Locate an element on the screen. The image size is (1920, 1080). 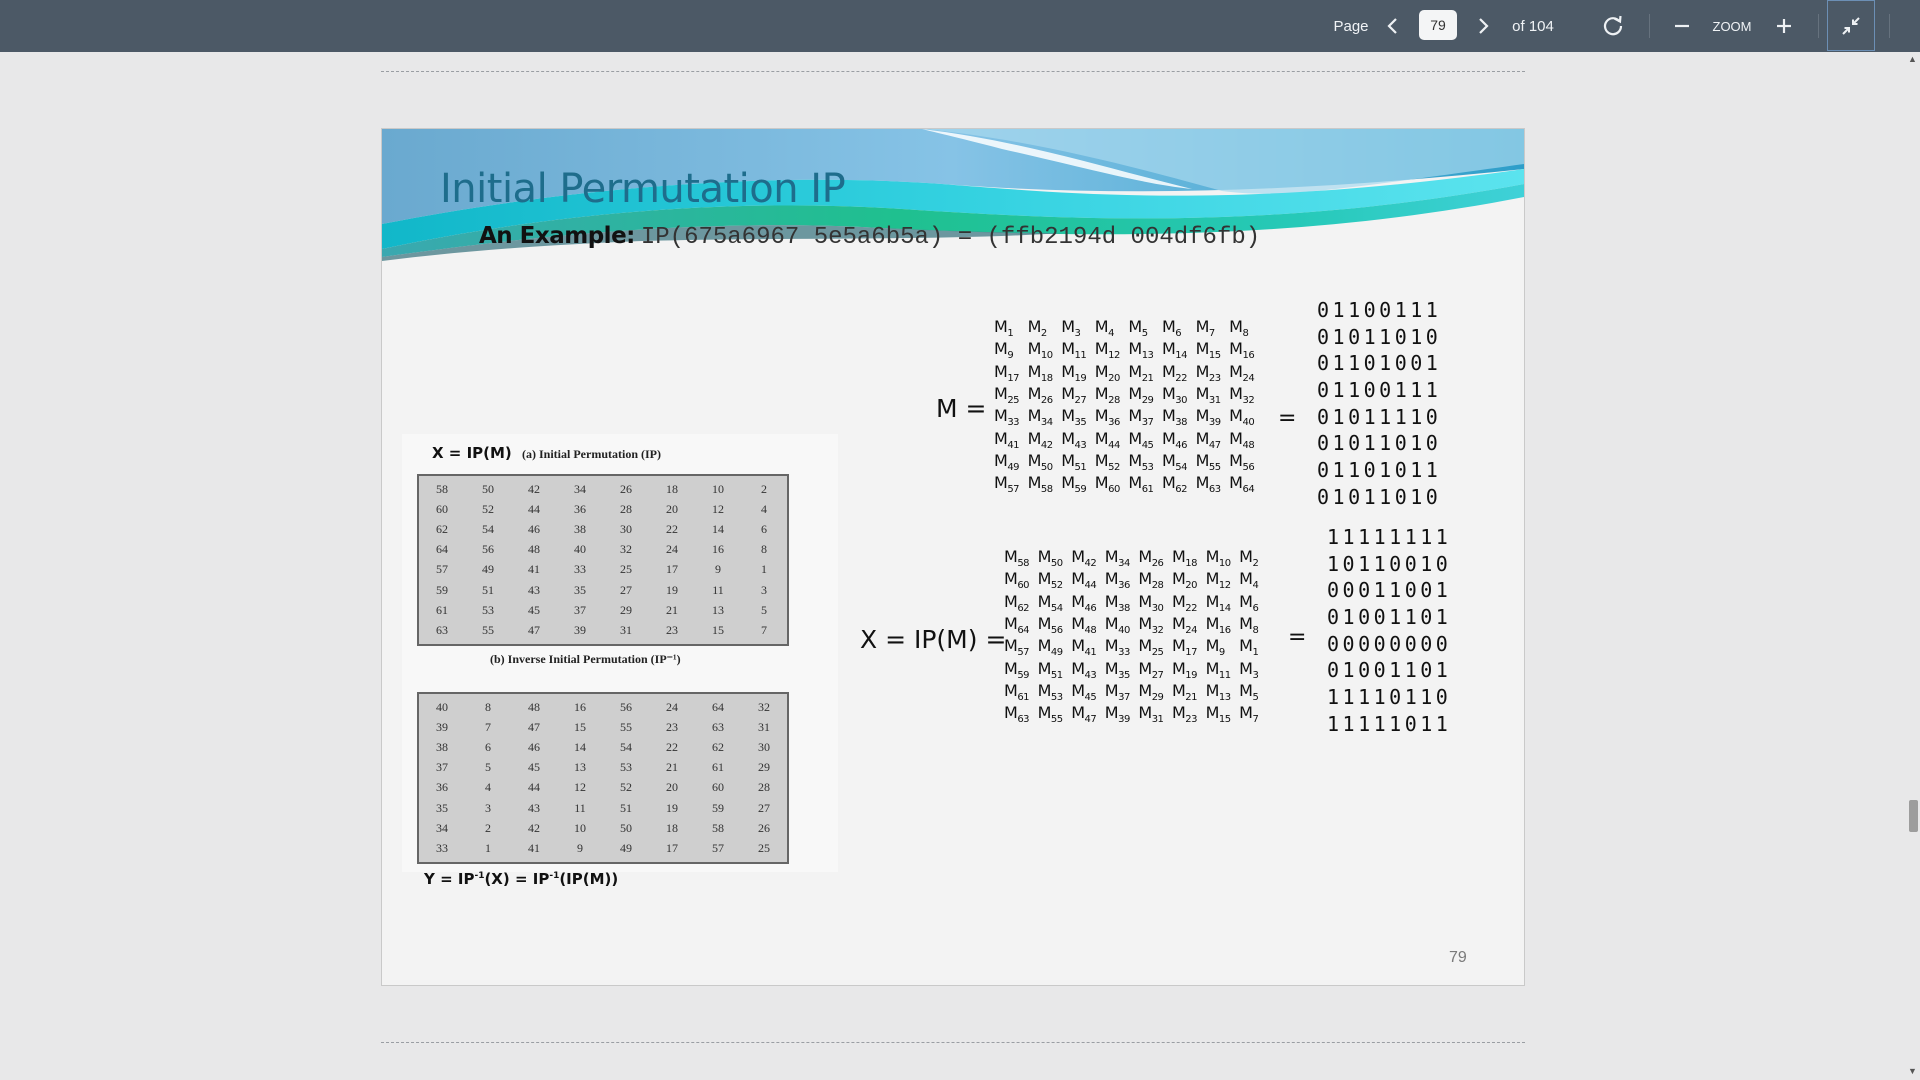
matrix-cell: M19 is located at coordinates (1184, 669).